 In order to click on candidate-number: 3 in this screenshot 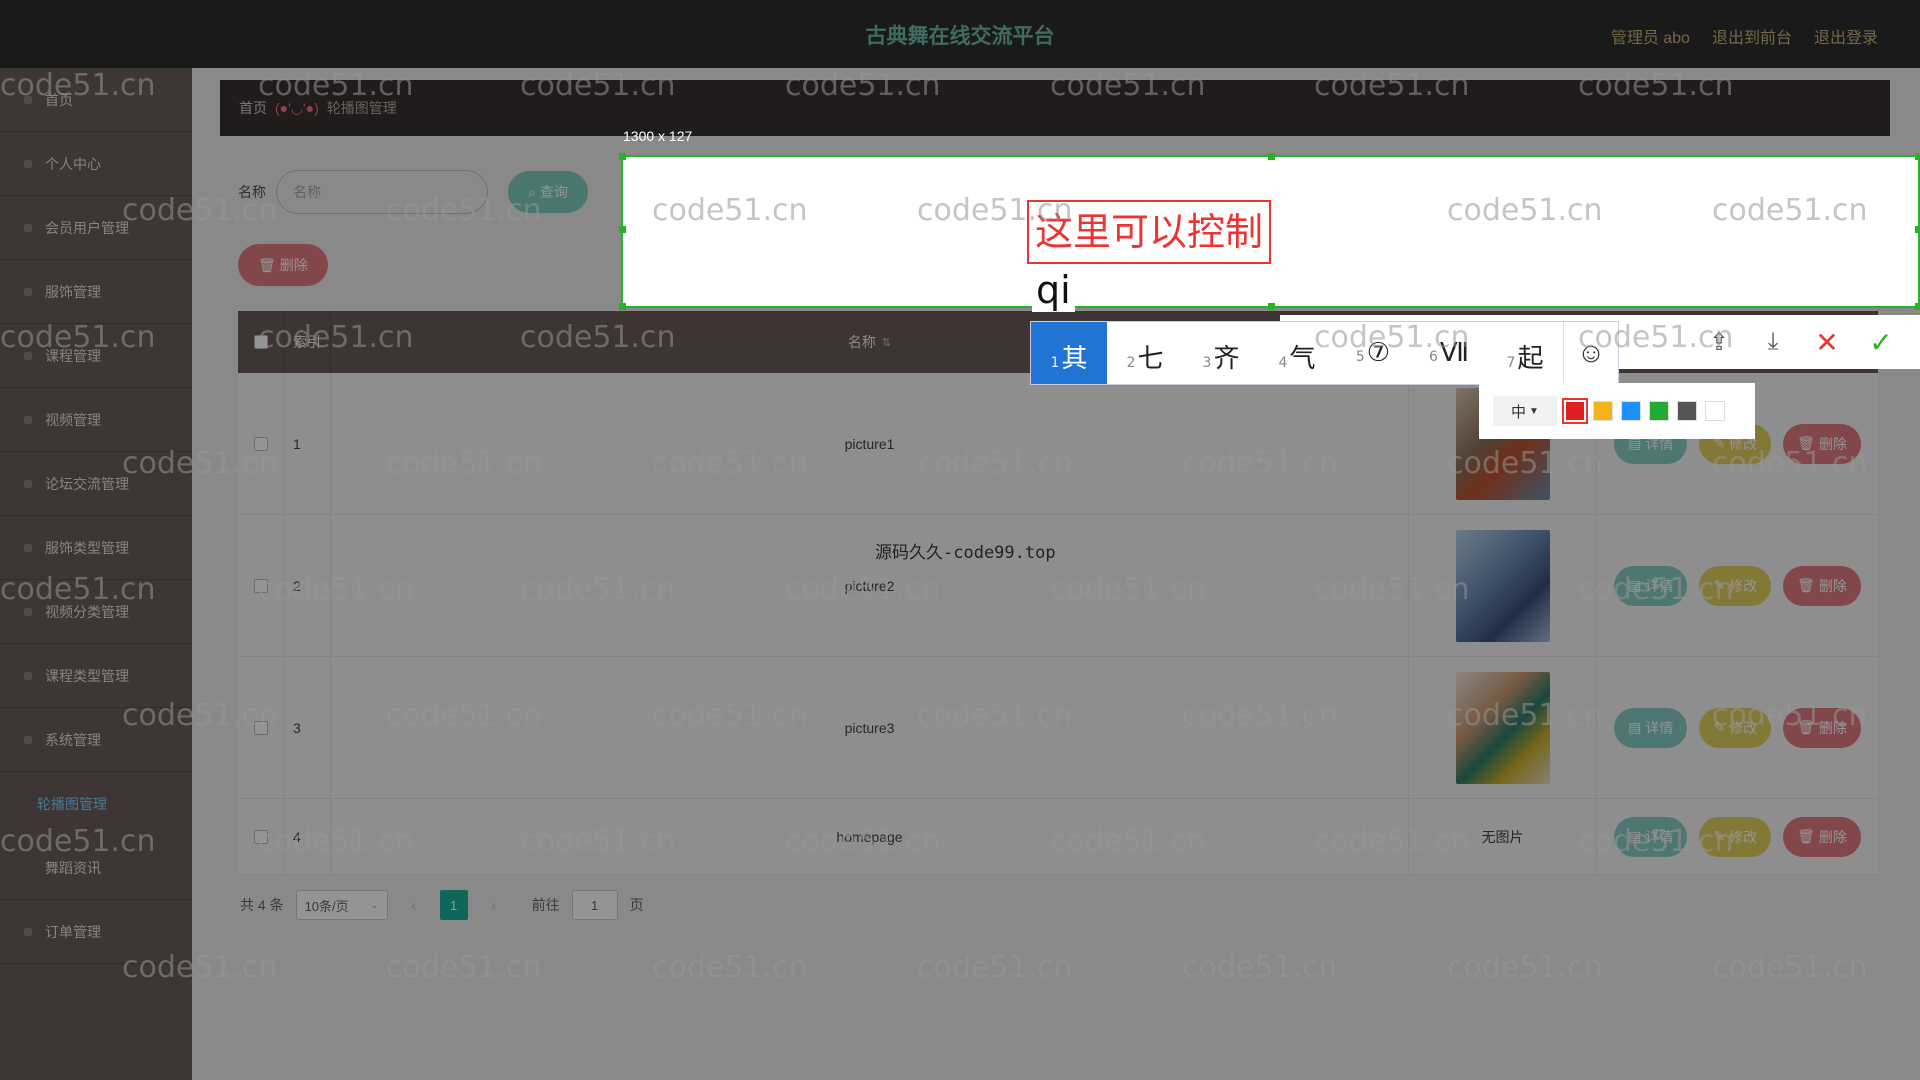, I will do `click(1207, 363)`.